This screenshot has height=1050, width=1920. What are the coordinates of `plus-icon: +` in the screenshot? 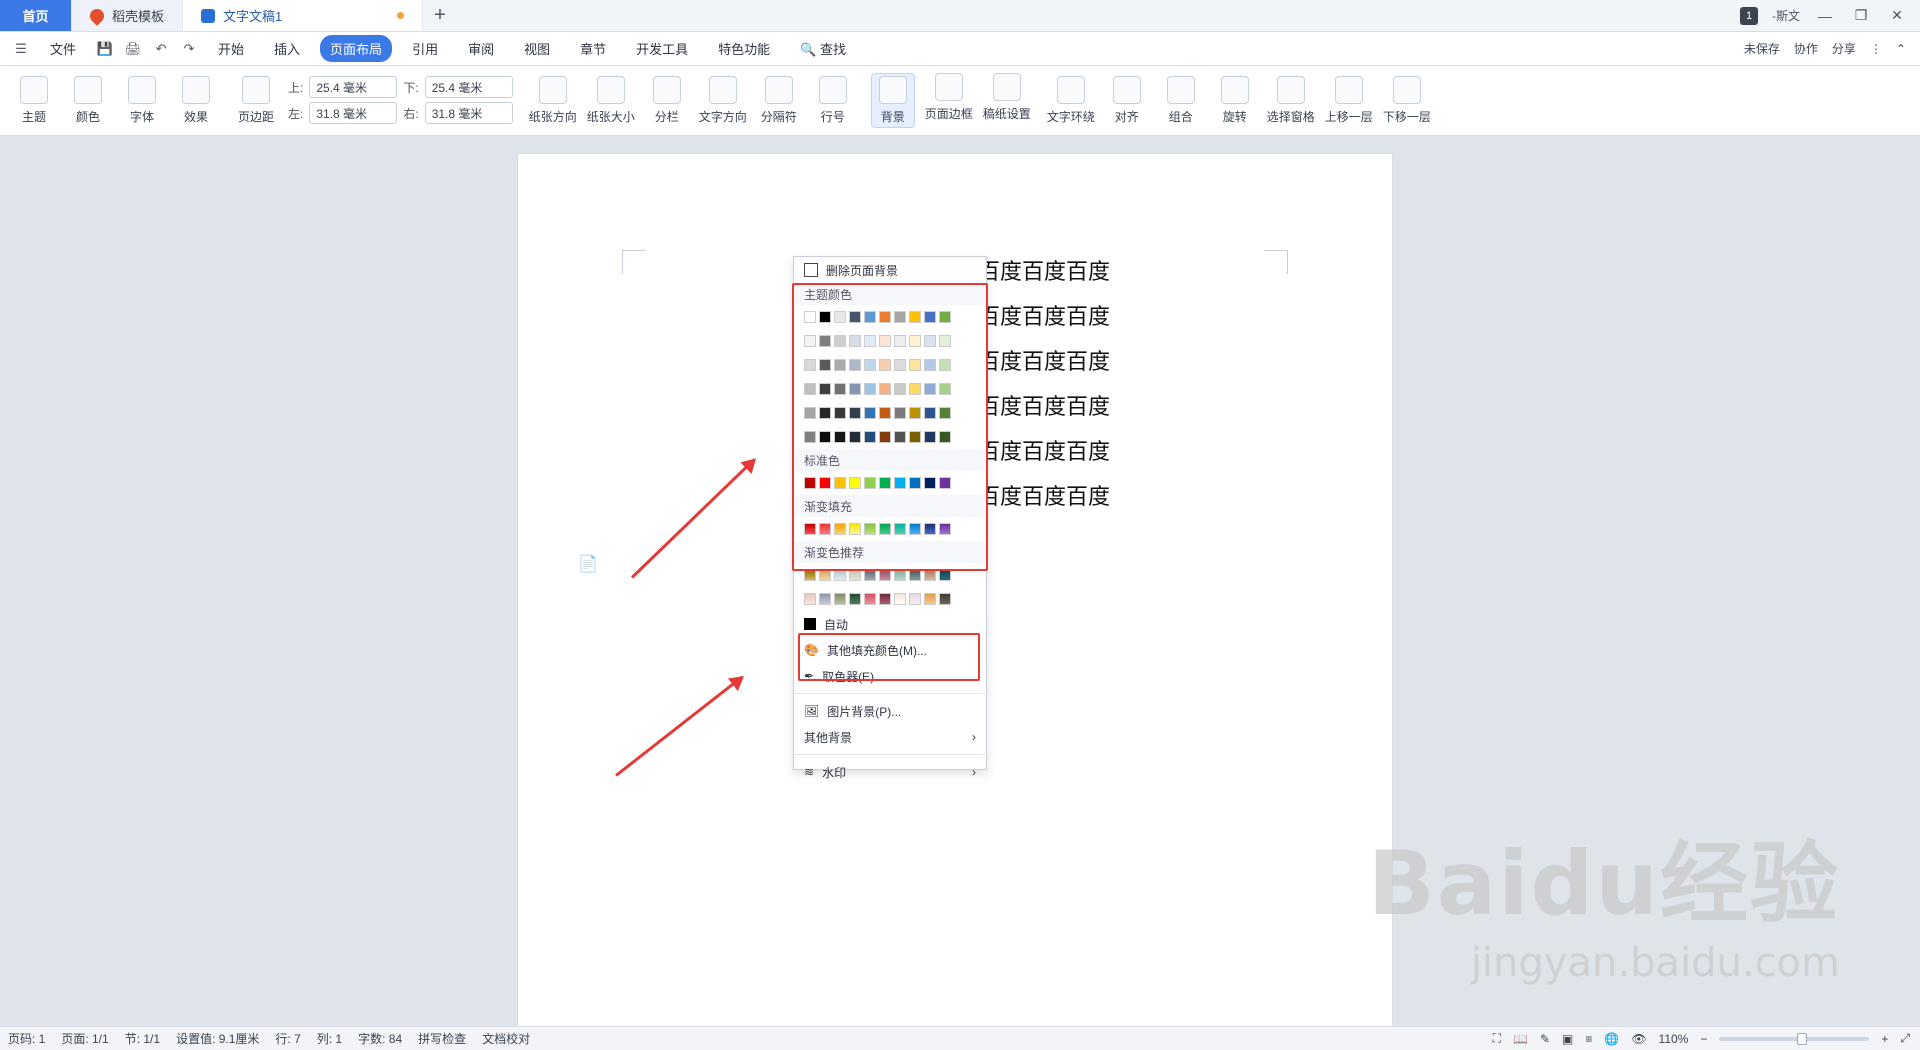 It's located at (440, 15).